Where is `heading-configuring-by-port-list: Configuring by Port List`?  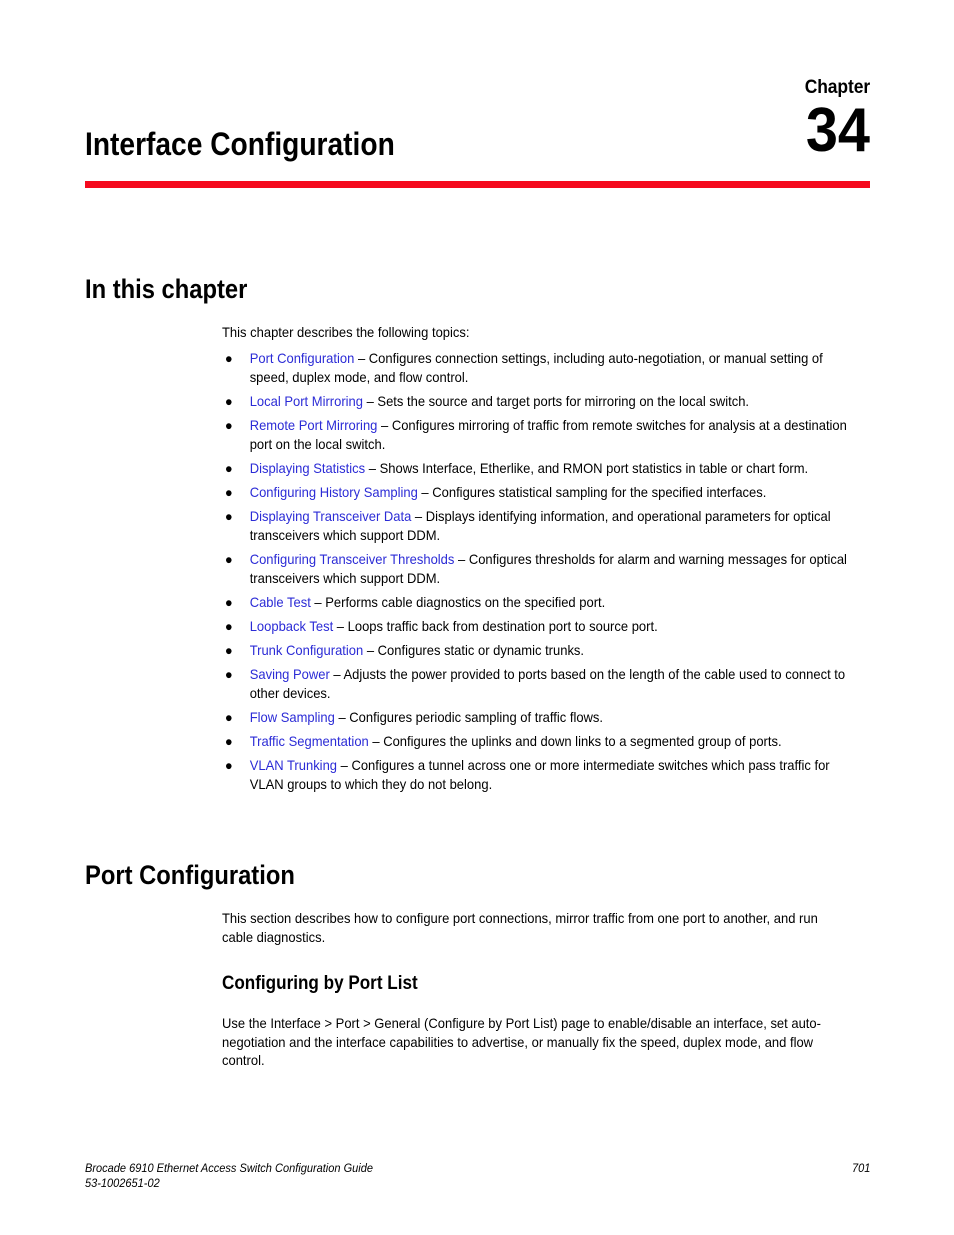 heading-configuring-by-port-list: Configuring by Port List is located at coordinates (320, 983).